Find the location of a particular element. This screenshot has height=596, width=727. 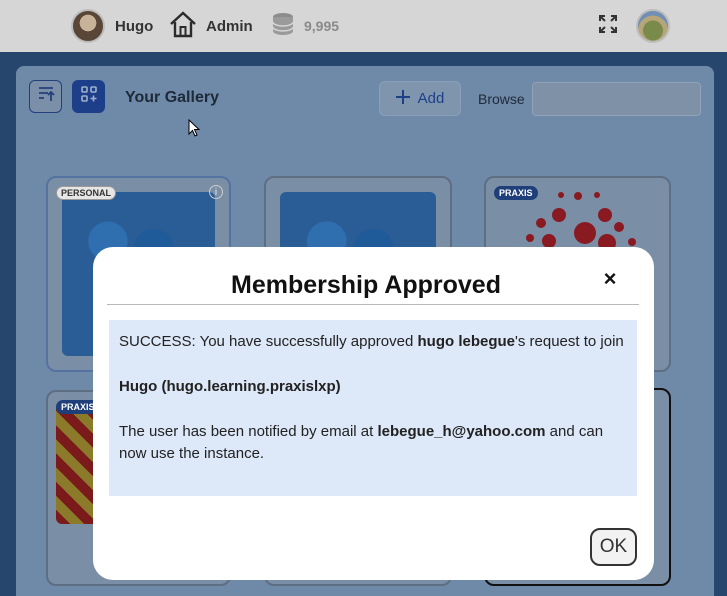

grid-add-icon is located at coordinates (89, 96).